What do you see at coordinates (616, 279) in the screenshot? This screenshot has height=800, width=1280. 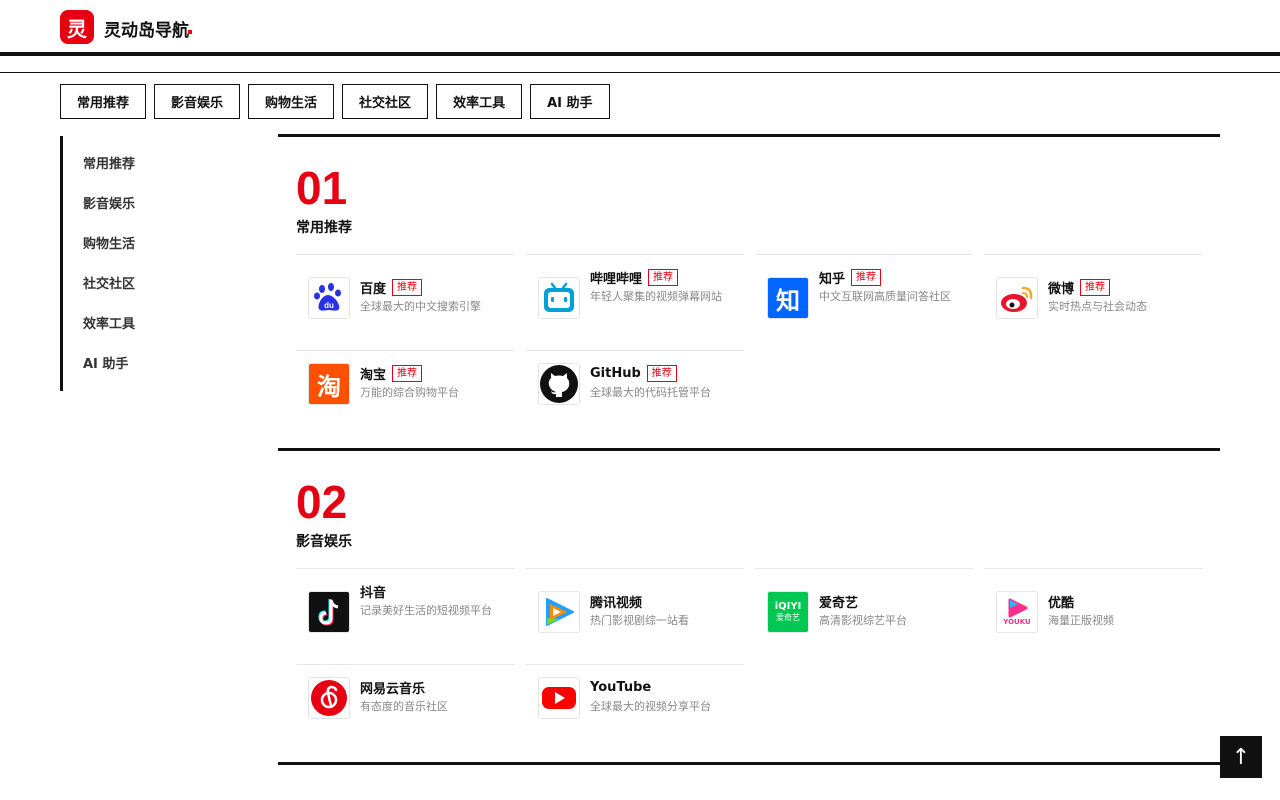 I see `card-title: 哔哩哔哩` at bounding box center [616, 279].